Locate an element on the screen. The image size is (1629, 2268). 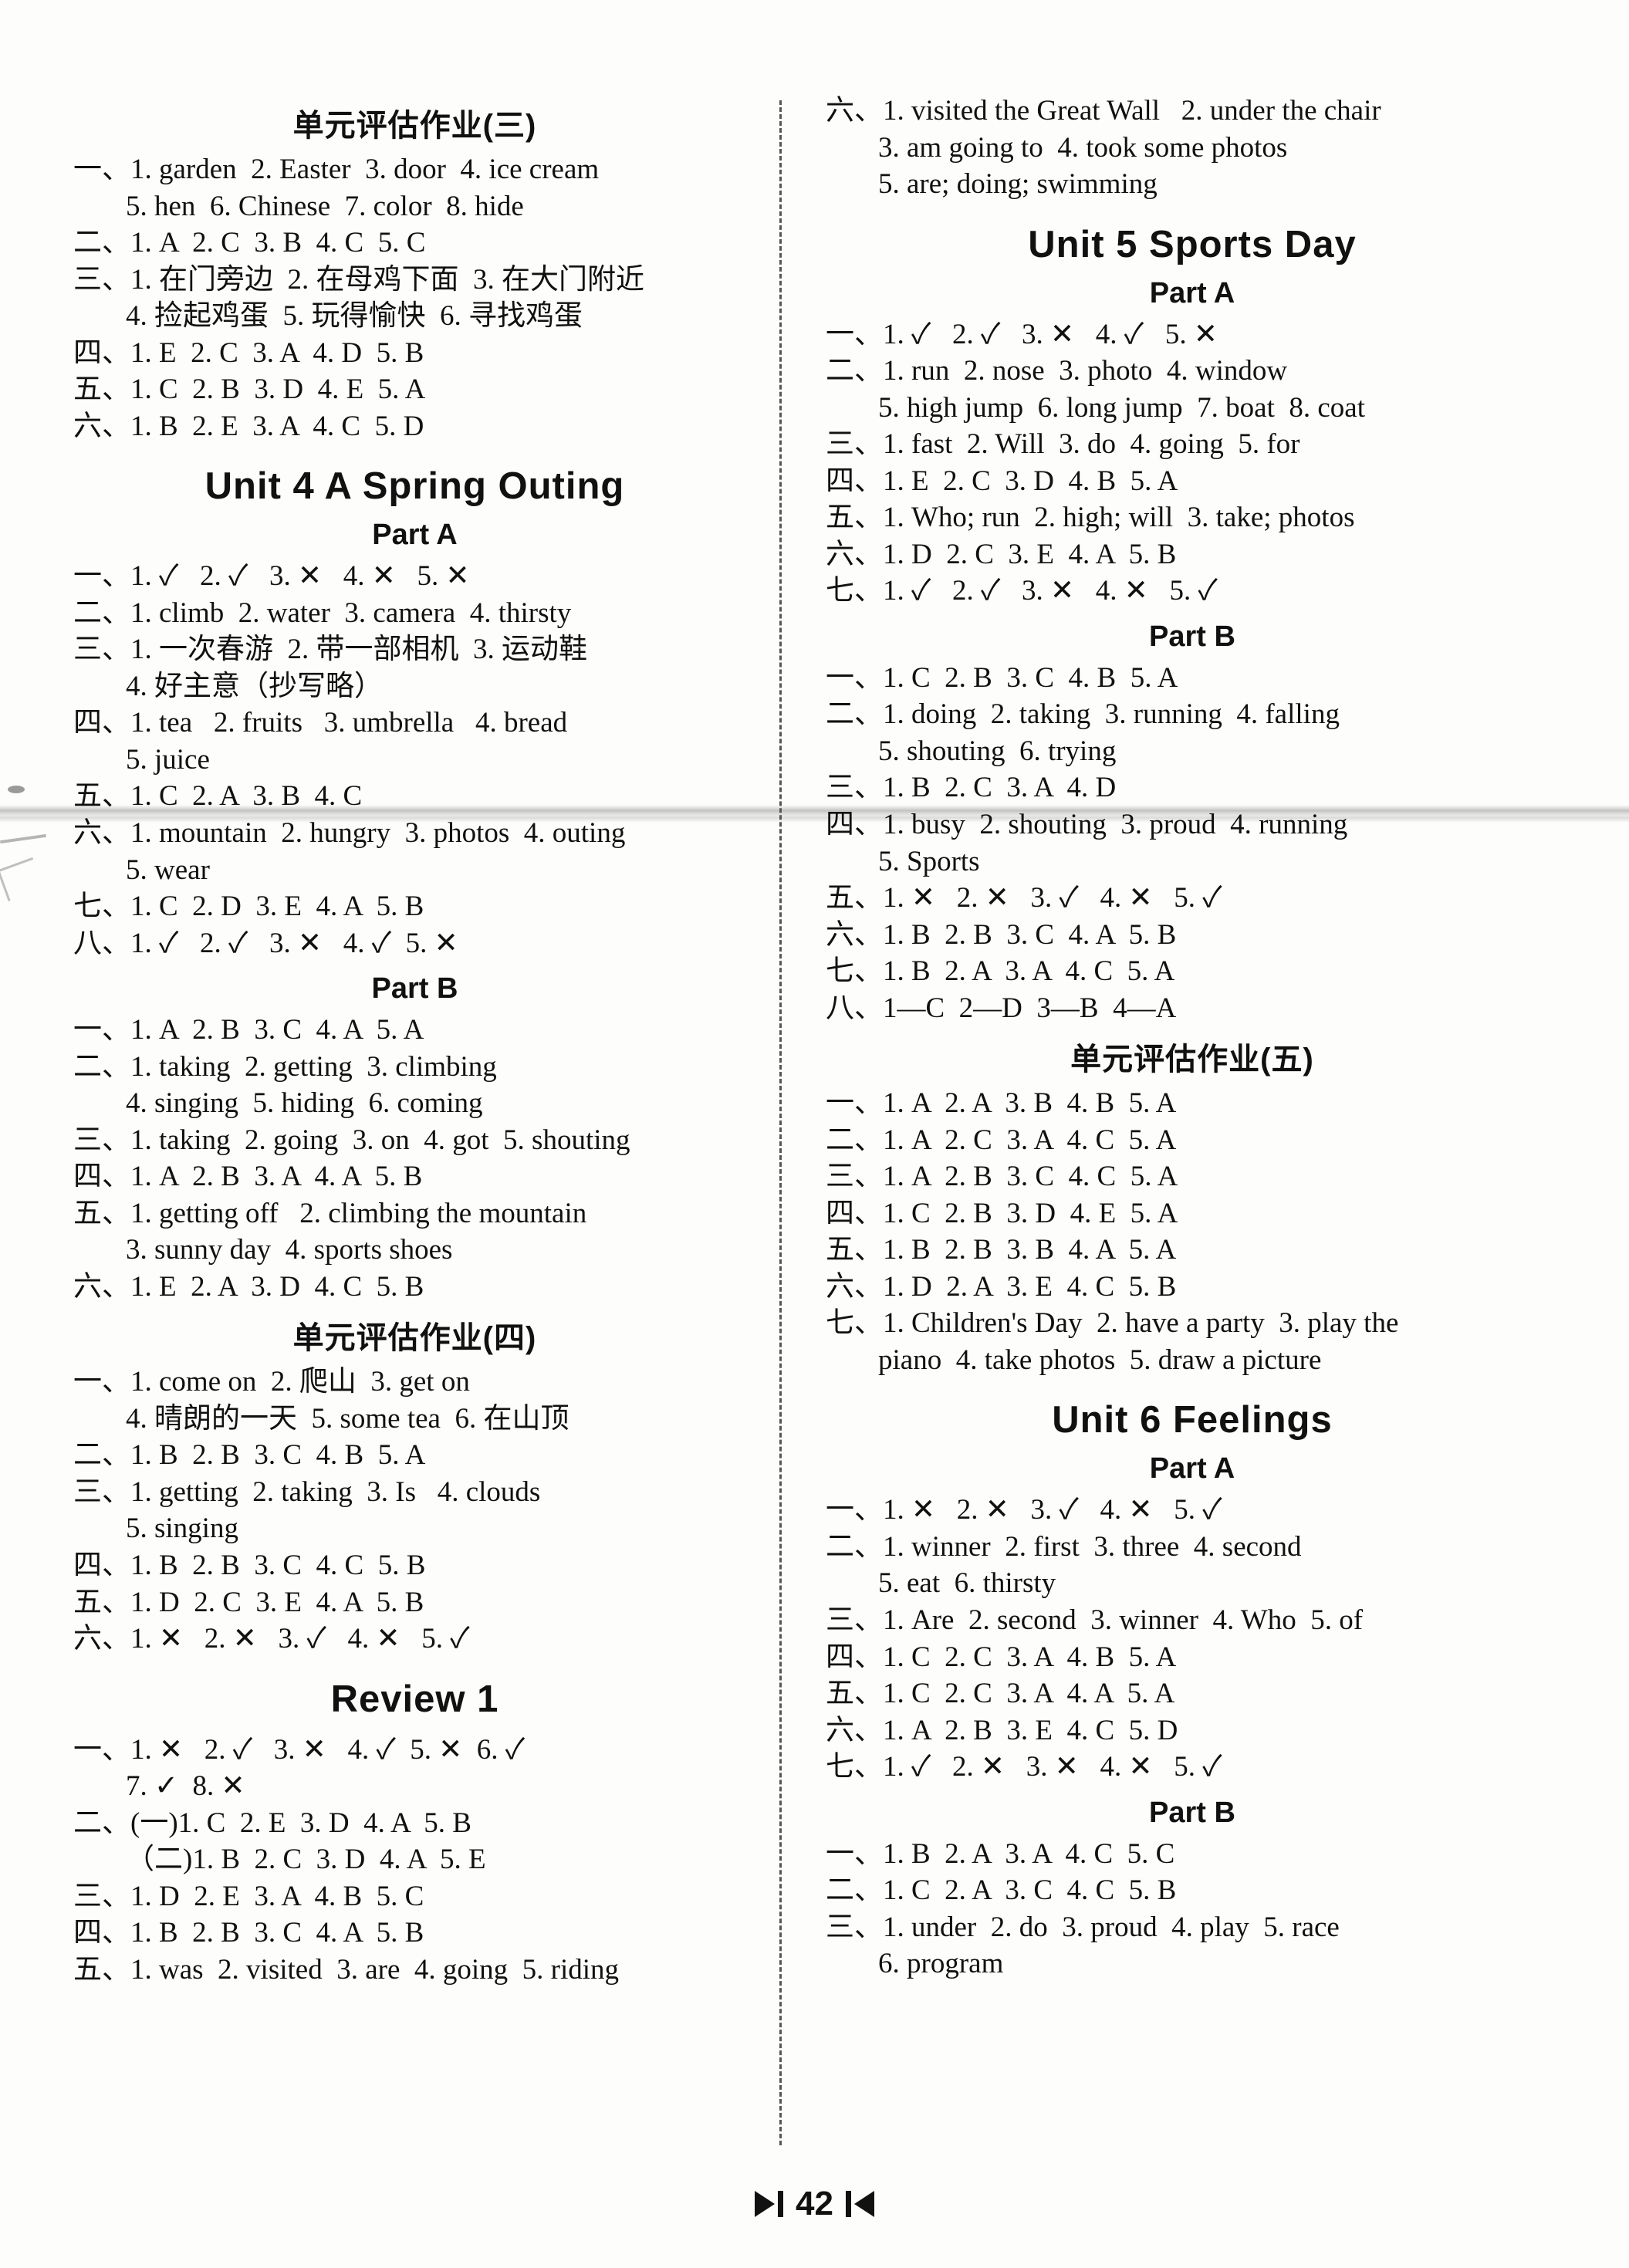
answer-line: 一、1. ✕ 2. ✕ 3. ✓ 4. ✕ 5. ✓ is located at coordinates (1024, 1510).